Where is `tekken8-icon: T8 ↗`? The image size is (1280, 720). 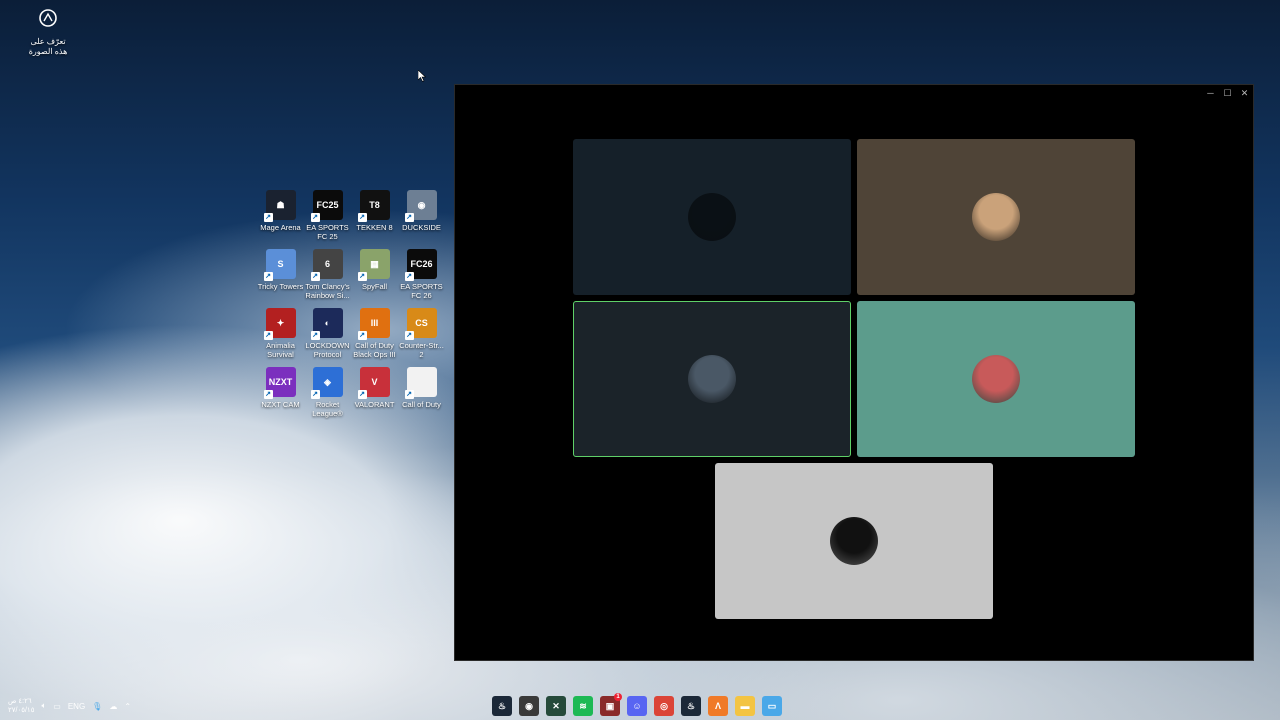 tekken8-icon: T8 ↗ is located at coordinates (373, 206).